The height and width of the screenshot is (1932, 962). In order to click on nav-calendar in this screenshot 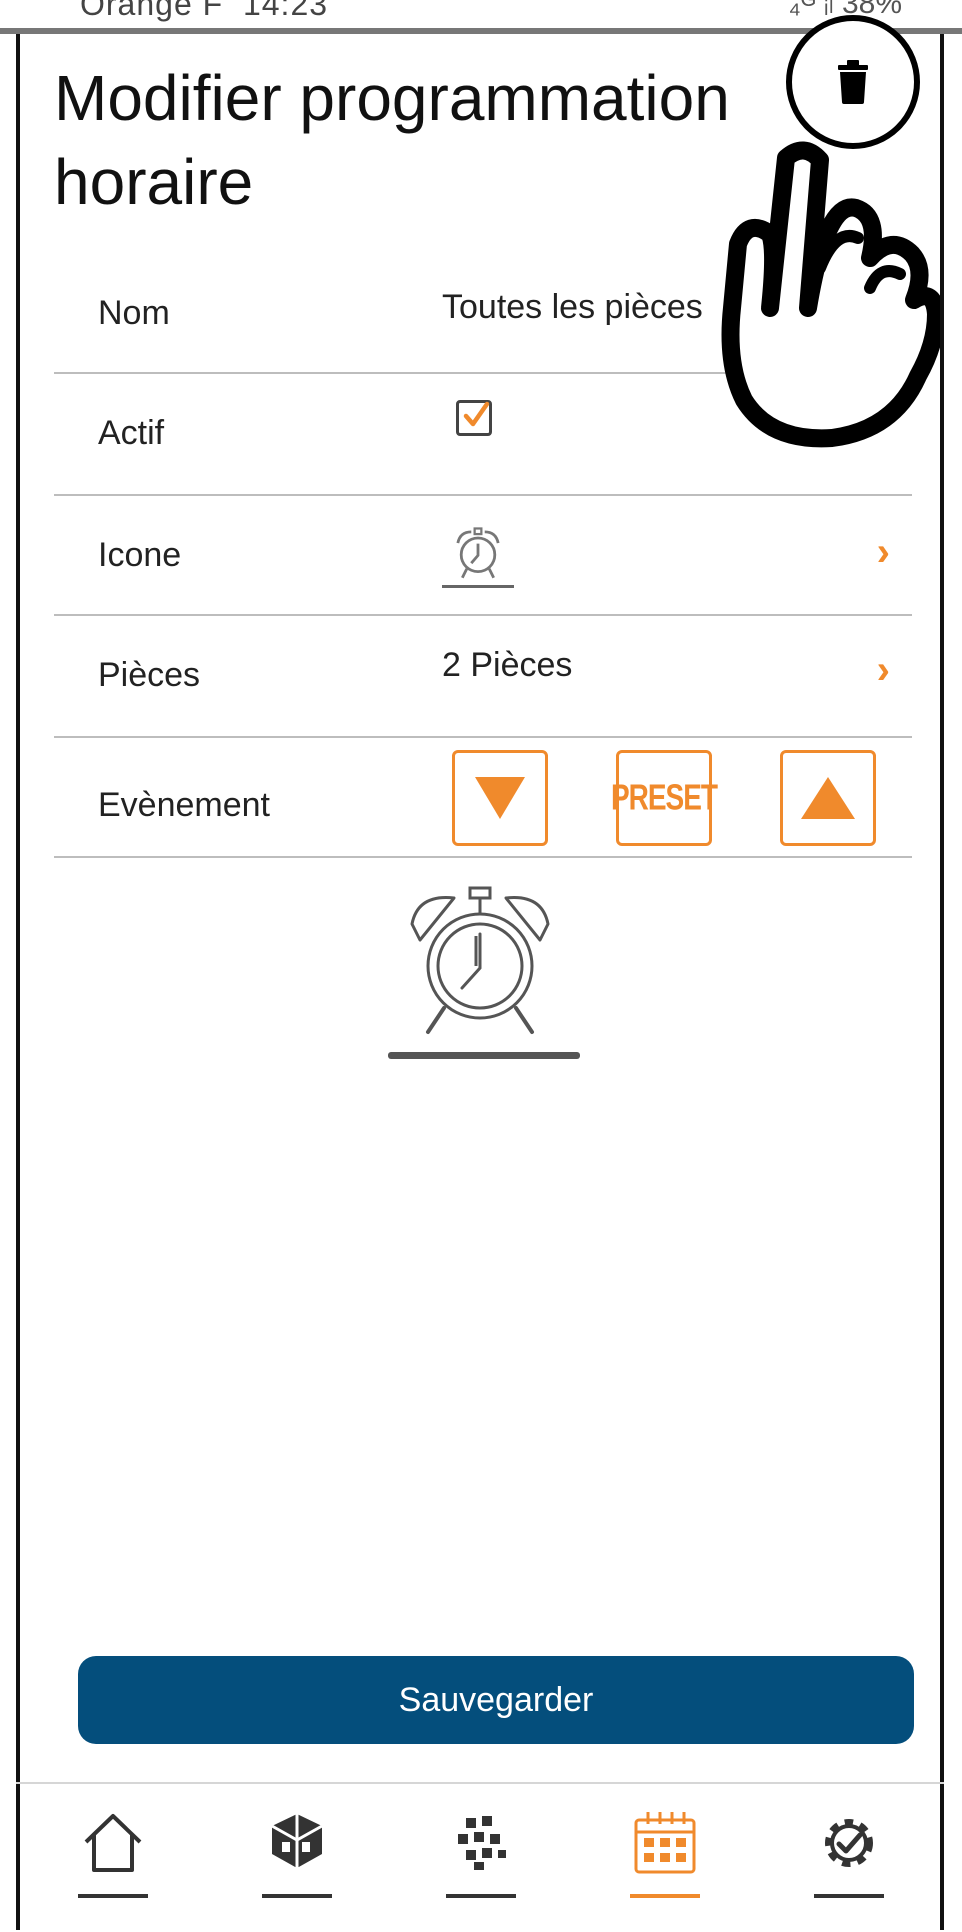, I will do `click(665, 1853)`.